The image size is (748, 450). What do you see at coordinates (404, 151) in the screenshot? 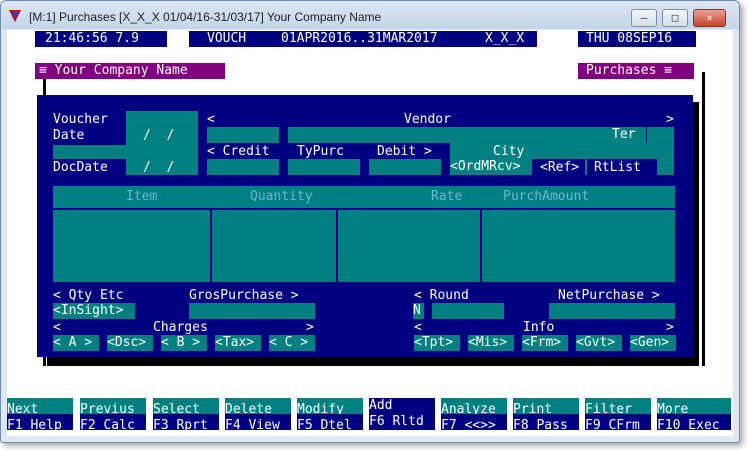
I see `debit-label: Debit >` at bounding box center [404, 151].